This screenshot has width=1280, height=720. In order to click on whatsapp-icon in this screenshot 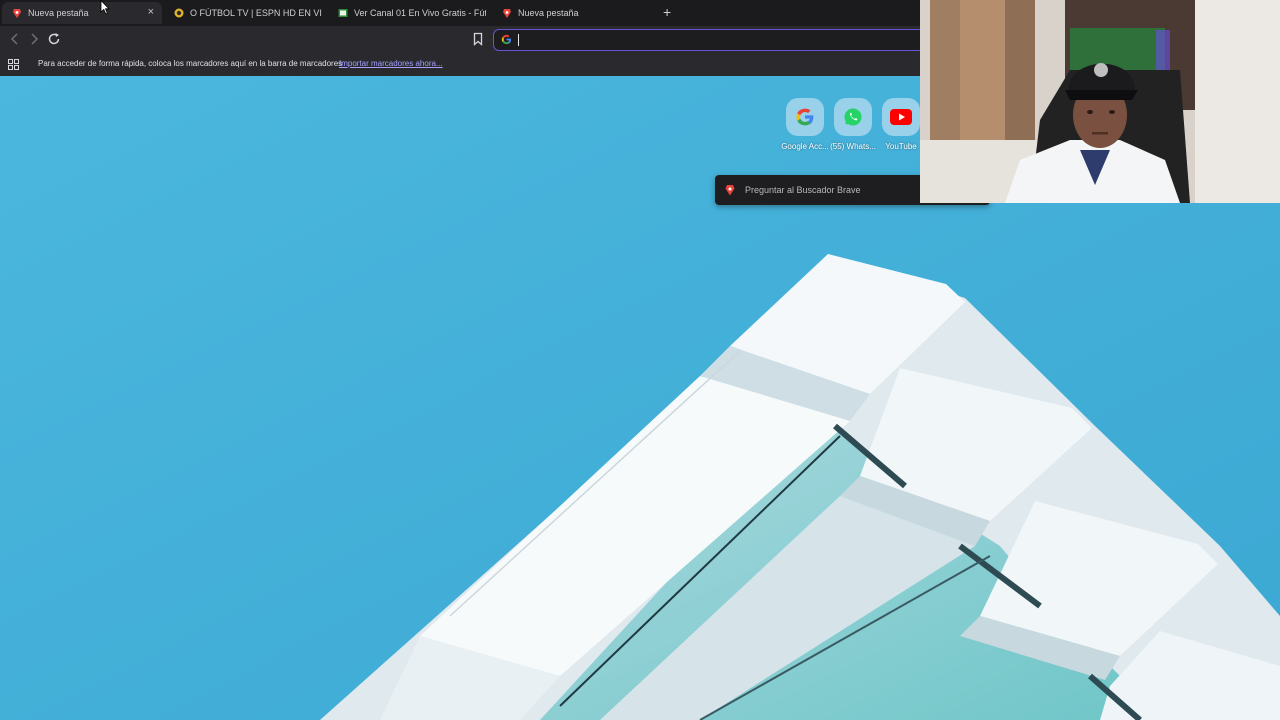, I will do `click(853, 117)`.